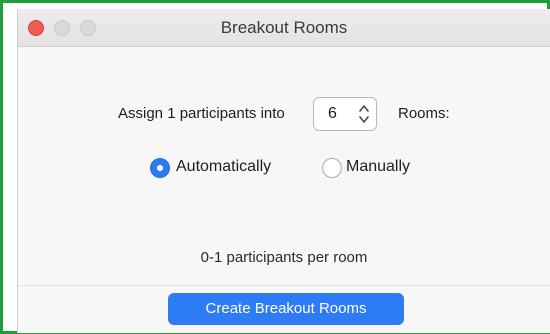 The width and height of the screenshot is (550, 334). Describe the element at coordinates (286, 309) in the screenshot. I see `create-breakout-rooms-button: Create Breakout Rooms` at that location.